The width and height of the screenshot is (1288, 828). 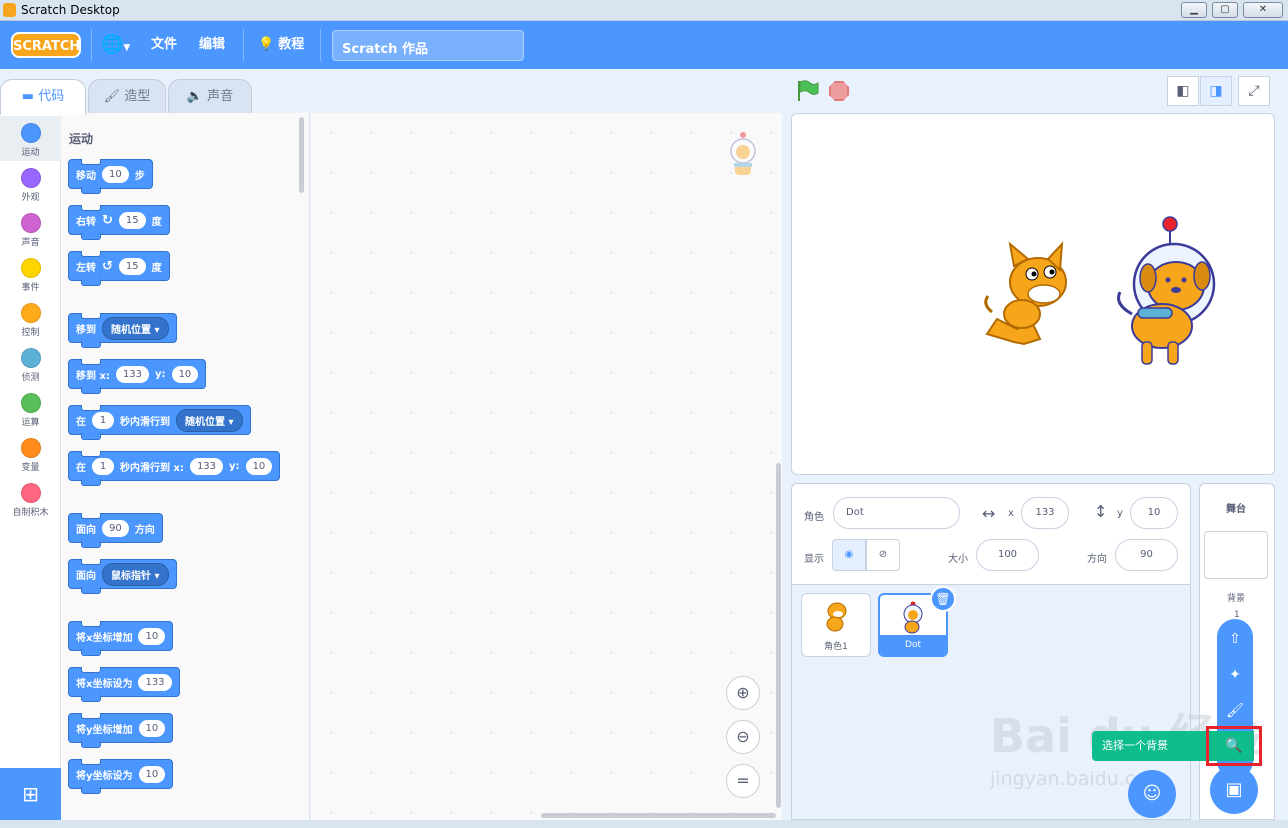 I want to click on category-looks: 外观, so click(x=30, y=183).